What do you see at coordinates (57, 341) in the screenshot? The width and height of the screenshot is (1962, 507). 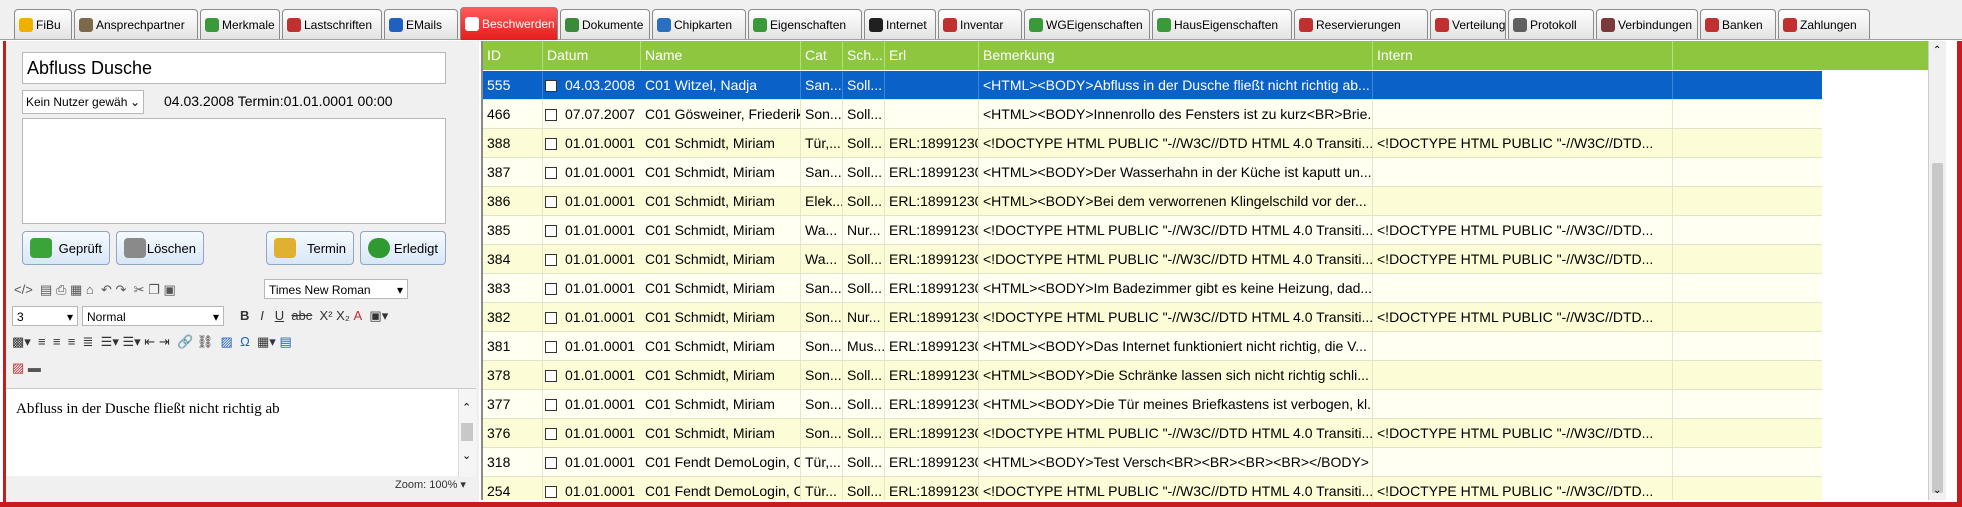 I see `align-center-icon: ≡` at bounding box center [57, 341].